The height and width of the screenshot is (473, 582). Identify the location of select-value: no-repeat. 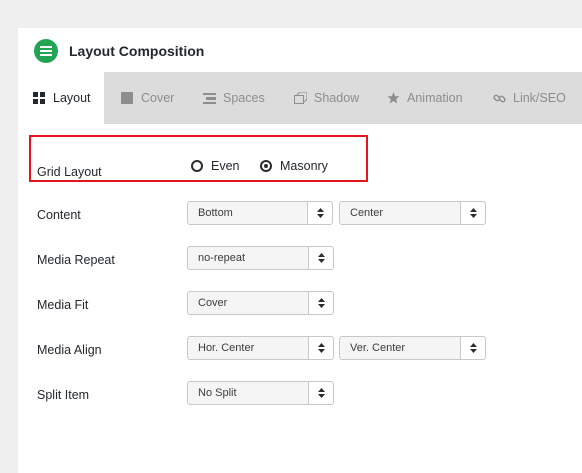
(222, 258).